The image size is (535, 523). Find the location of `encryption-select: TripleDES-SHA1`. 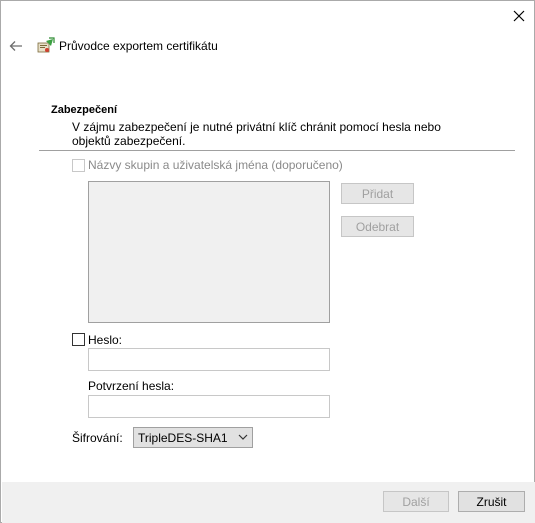

encryption-select: TripleDES-SHA1 is located at coordinates (193, 437).